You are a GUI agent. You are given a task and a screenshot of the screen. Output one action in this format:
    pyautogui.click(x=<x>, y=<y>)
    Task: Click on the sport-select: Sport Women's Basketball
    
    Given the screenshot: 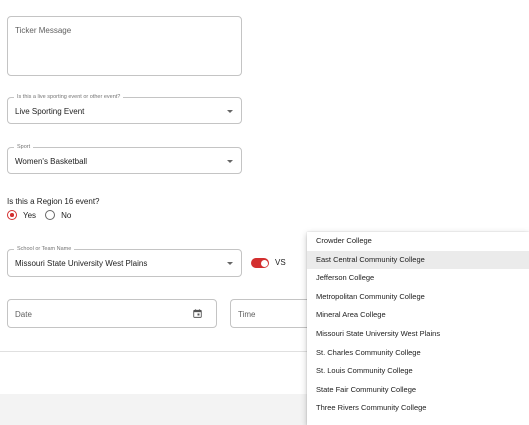 What is the action you would take?
    pyautogui.click(x=124, y=158)
    